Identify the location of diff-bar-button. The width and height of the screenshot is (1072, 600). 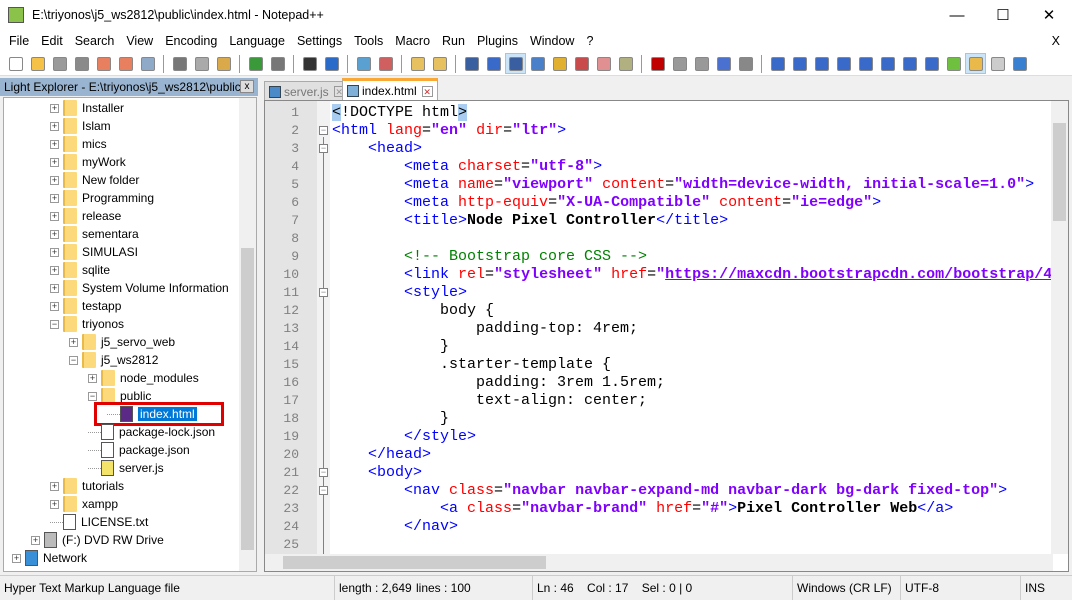
(931, 63).